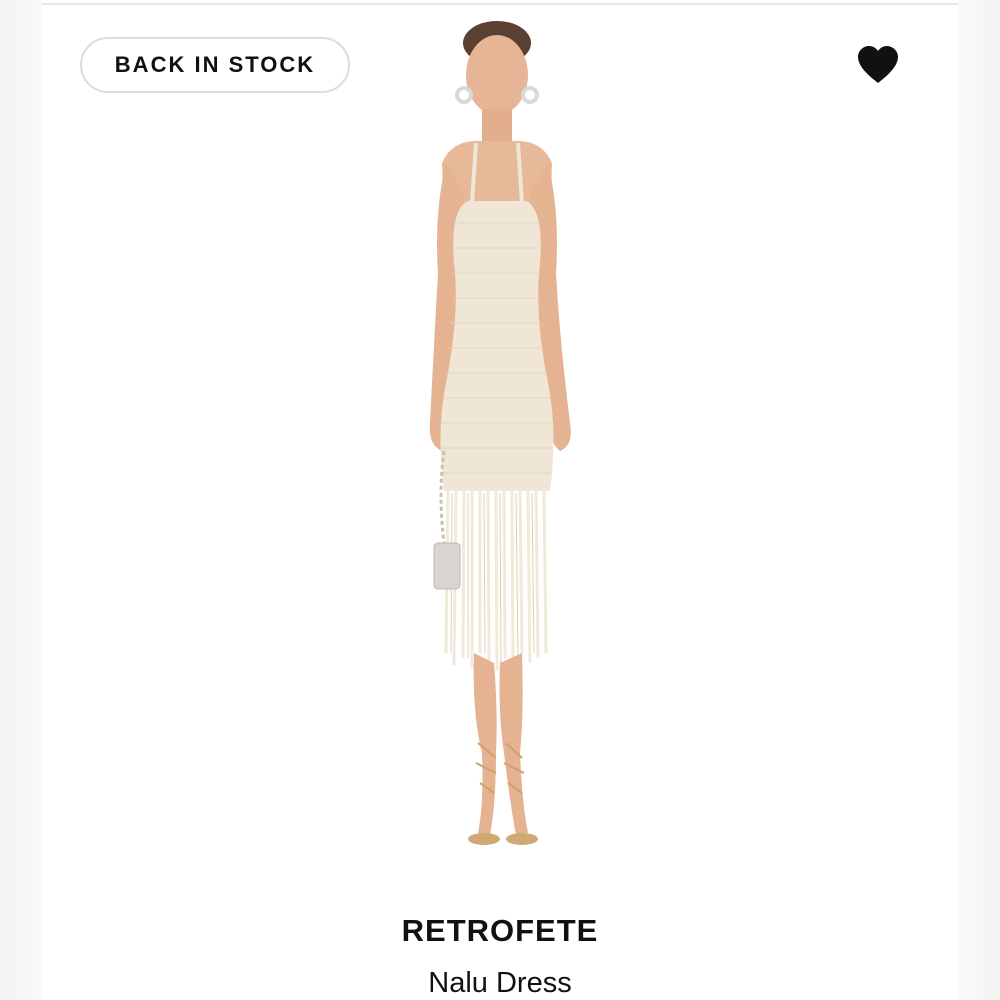 The width and height of the screenshot is (1000, 1000). I want to click on product-brand: RETROFETE, so click(500, 931).